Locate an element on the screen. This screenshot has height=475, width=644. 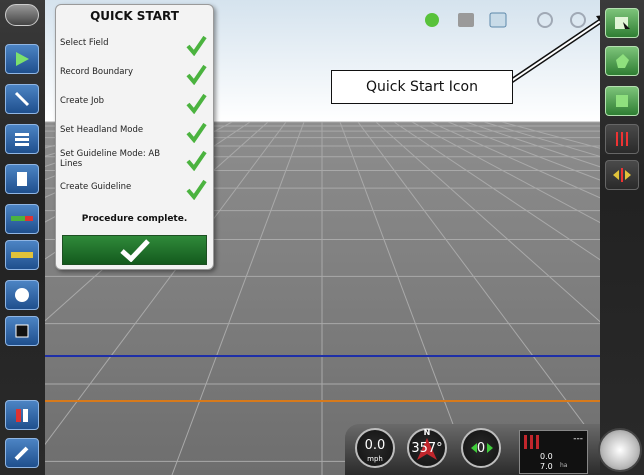
step-set-guideline-mode: Set Guideline Mode: AB Lines is located at coordinates (135, 162).